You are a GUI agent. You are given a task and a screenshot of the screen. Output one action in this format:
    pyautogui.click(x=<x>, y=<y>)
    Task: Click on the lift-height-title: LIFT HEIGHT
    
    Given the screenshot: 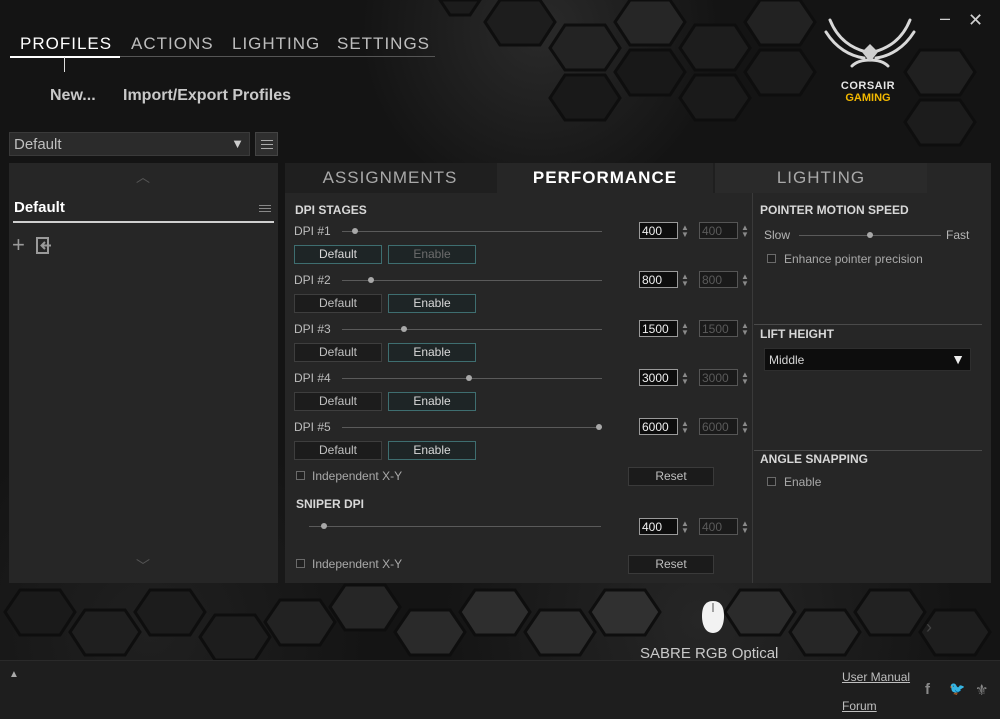 What is the action you would take?
    pyautogui.click(x=797, y=334)
    